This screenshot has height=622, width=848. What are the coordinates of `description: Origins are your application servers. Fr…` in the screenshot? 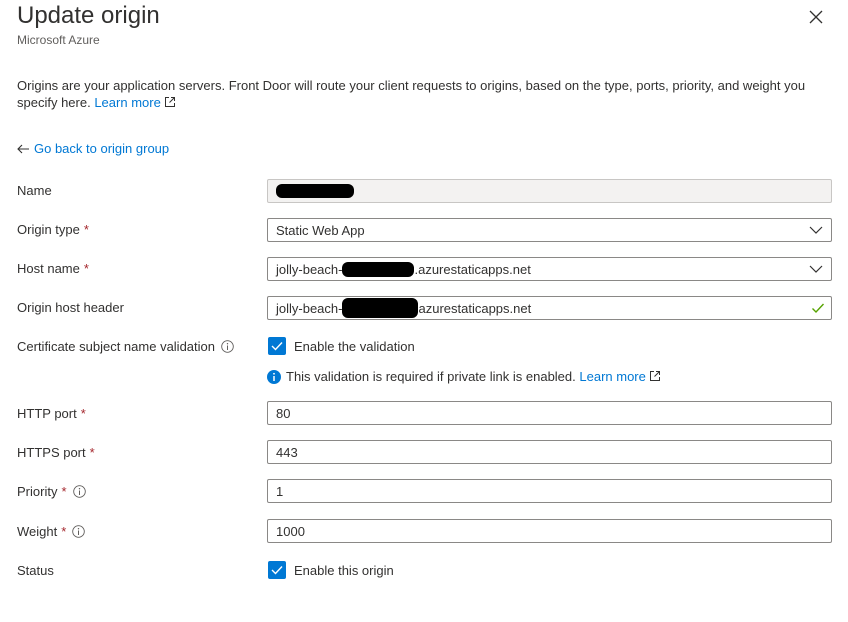 It's located at (422, 94).